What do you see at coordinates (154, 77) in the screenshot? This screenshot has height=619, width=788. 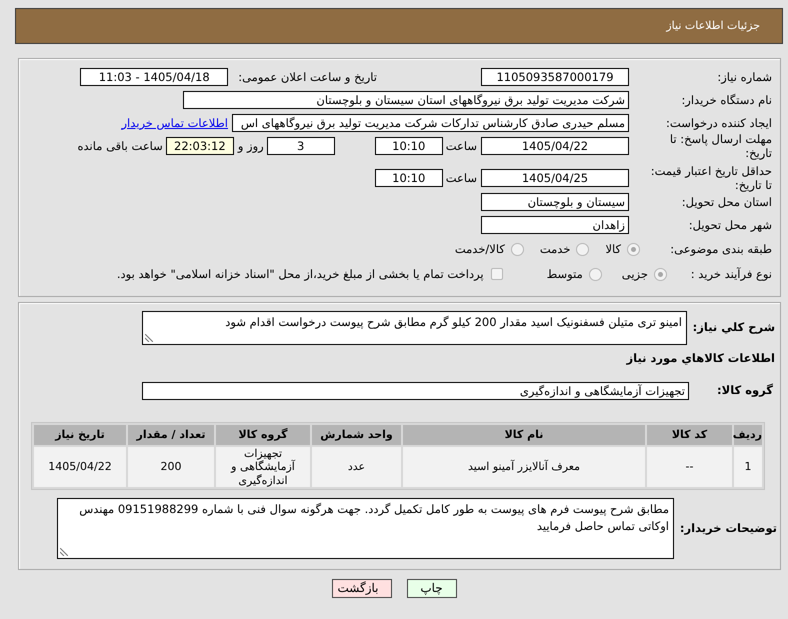 I see `announce-date-field: 1405/04/18 - 11:03` at bounding box center [154, 77].